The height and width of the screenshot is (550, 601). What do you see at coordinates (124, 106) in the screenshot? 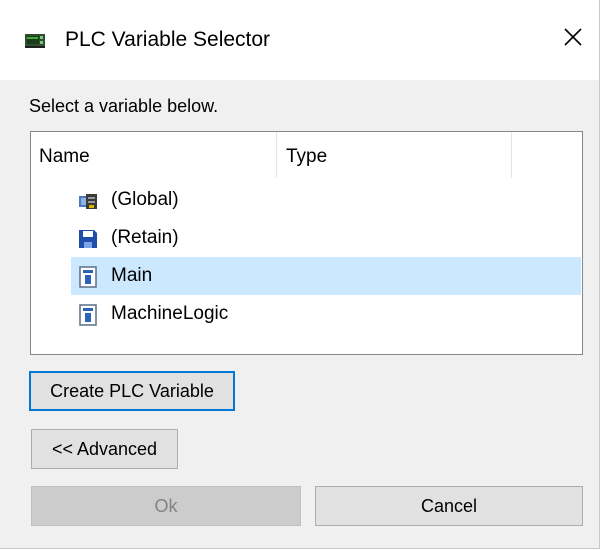
I see `instruction-label: Select a variable below.` at bounding box center [124, 106].